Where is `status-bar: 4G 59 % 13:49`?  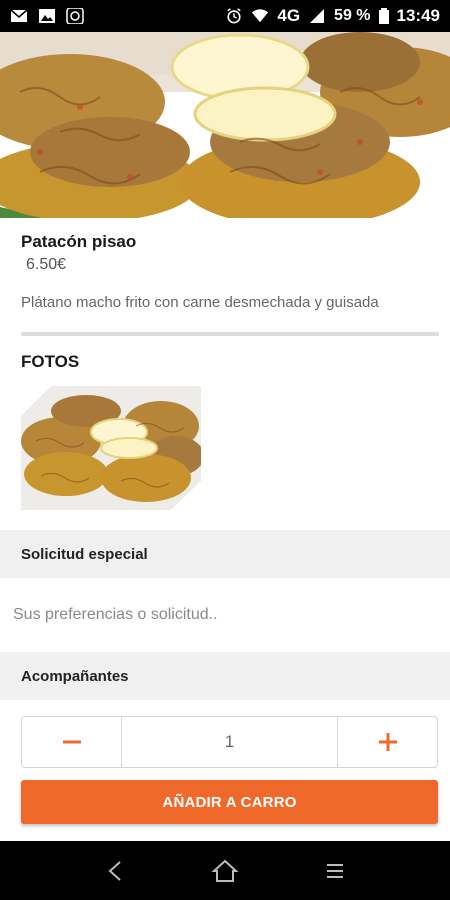 status-bar: 4G 59 % 13:49 is located at coordinates (225, 16).